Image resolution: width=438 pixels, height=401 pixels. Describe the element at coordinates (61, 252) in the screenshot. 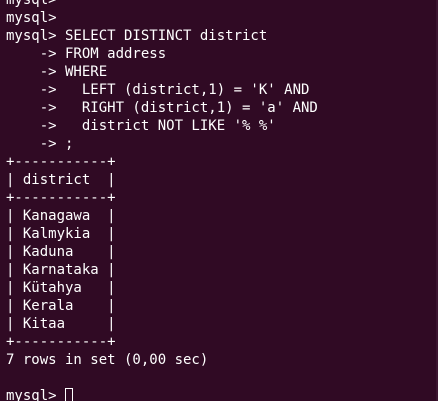

I see `result-table-row: | Kaduna |` at that location.